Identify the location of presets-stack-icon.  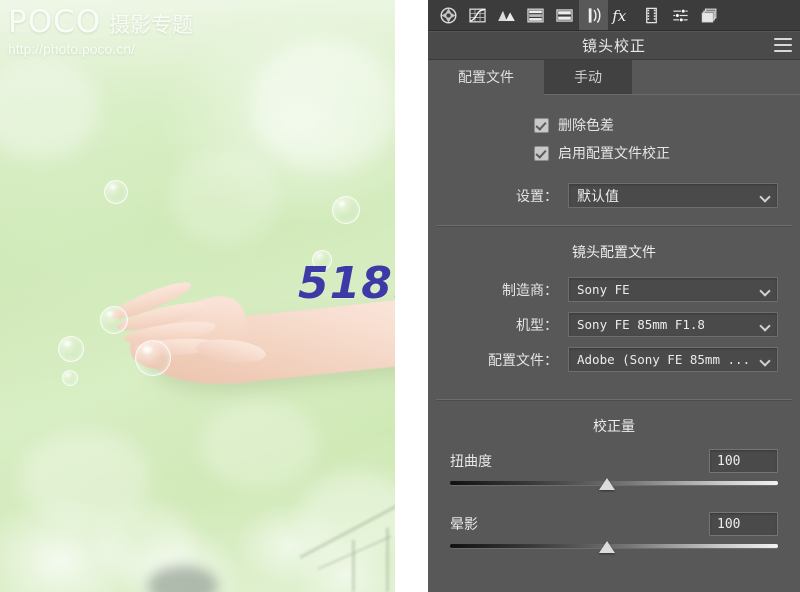
(709, 15).